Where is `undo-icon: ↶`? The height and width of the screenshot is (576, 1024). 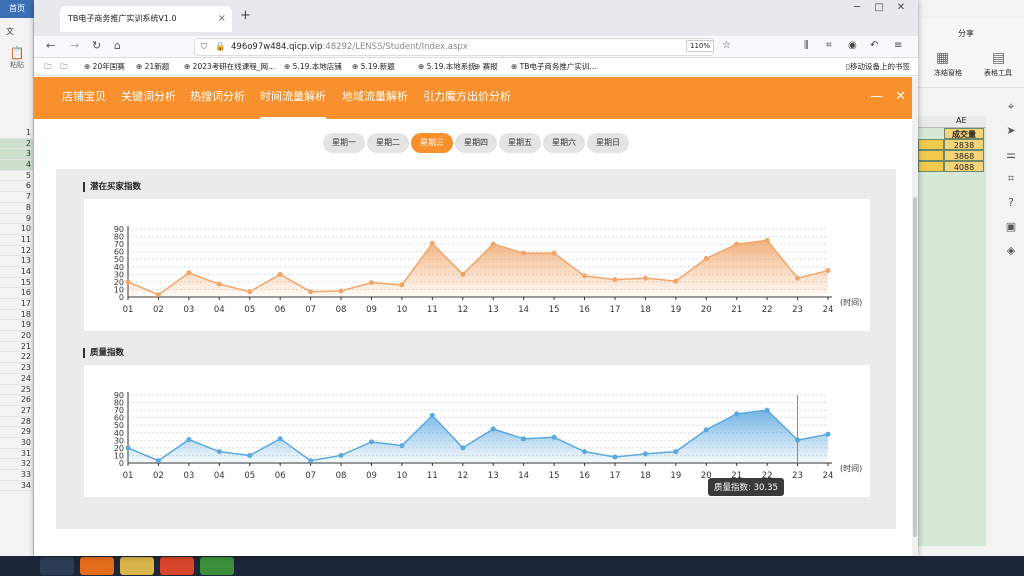 undo-icon: ↶ is located at coordinates (874, 45).